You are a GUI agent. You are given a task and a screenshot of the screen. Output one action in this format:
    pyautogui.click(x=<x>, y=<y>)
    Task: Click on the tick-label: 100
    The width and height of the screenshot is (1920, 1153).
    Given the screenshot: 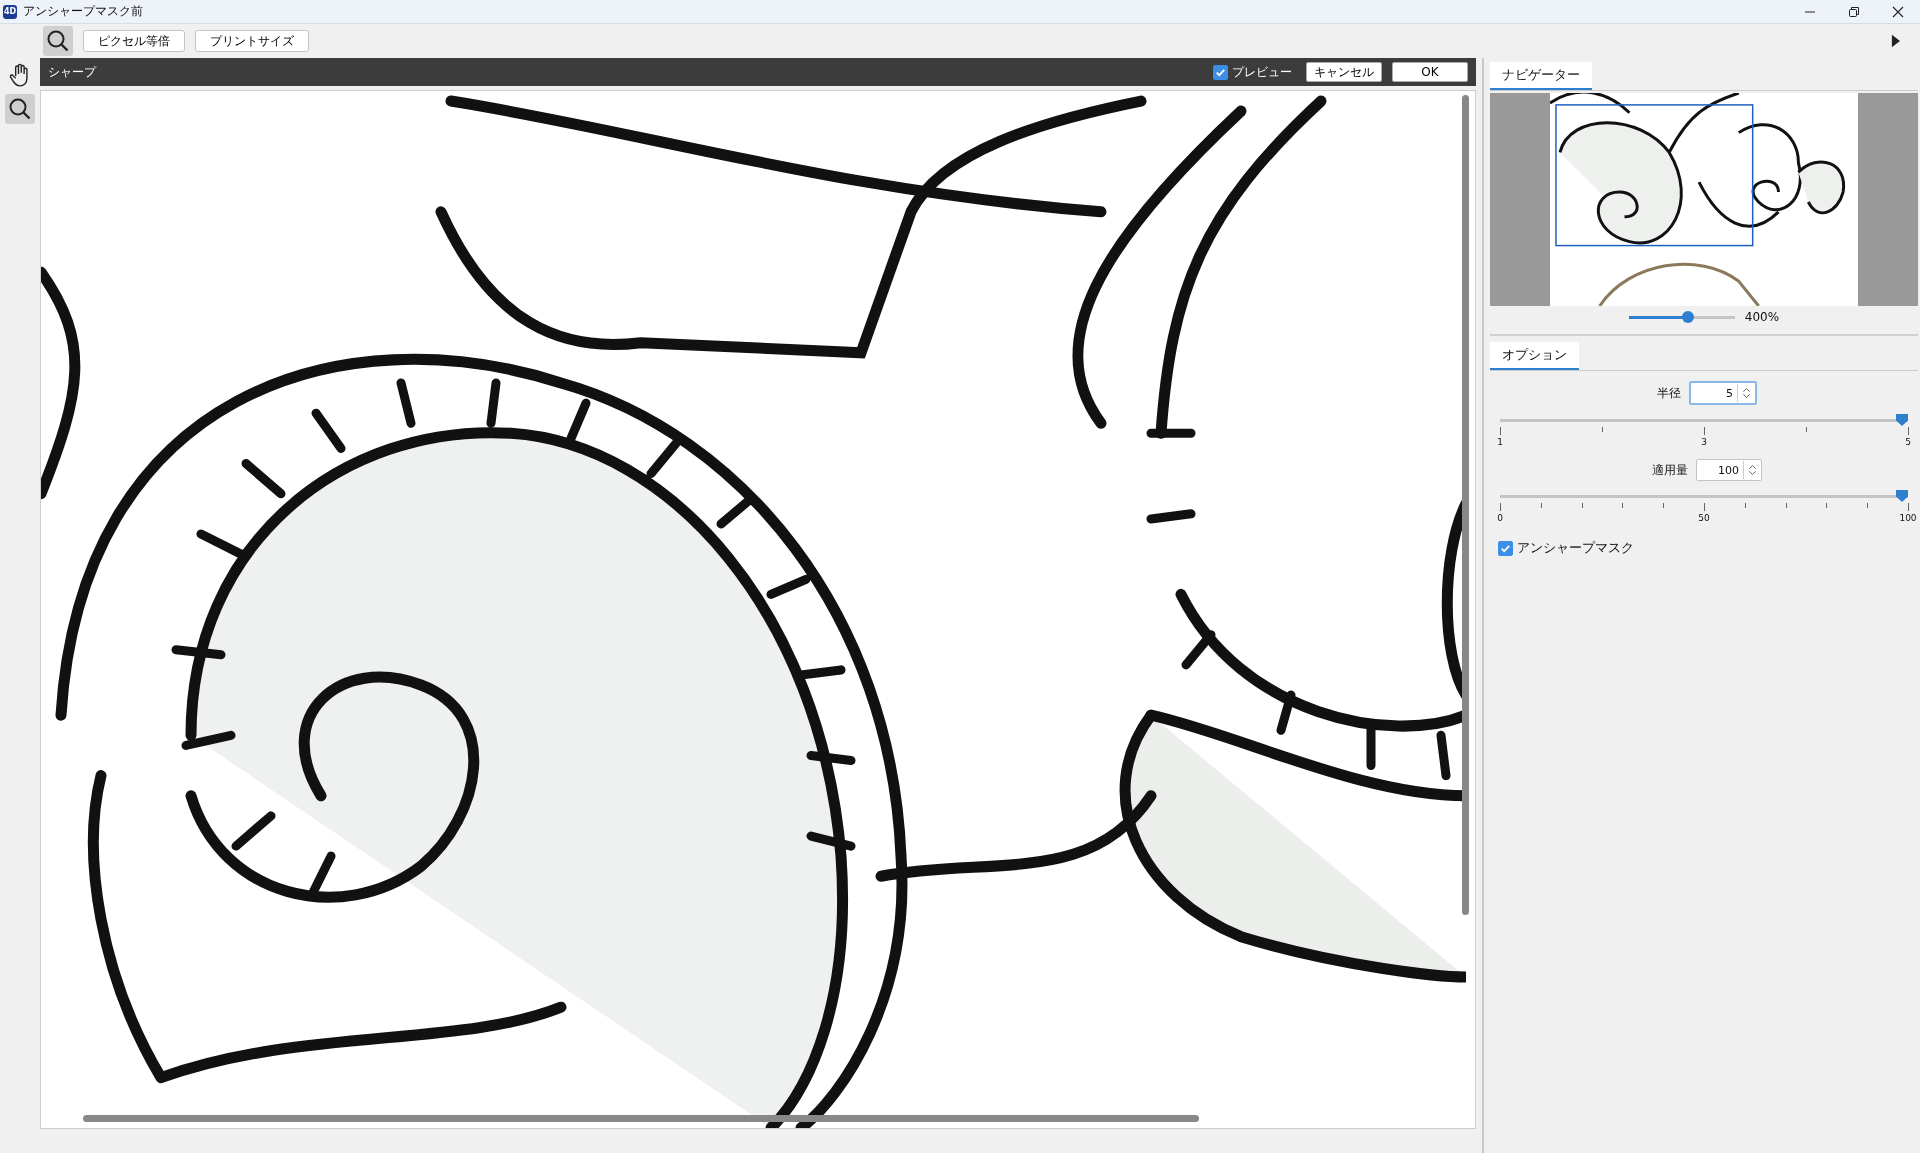 What is the action you would take?
    pyautogui.click(x=1908, y=518)
    